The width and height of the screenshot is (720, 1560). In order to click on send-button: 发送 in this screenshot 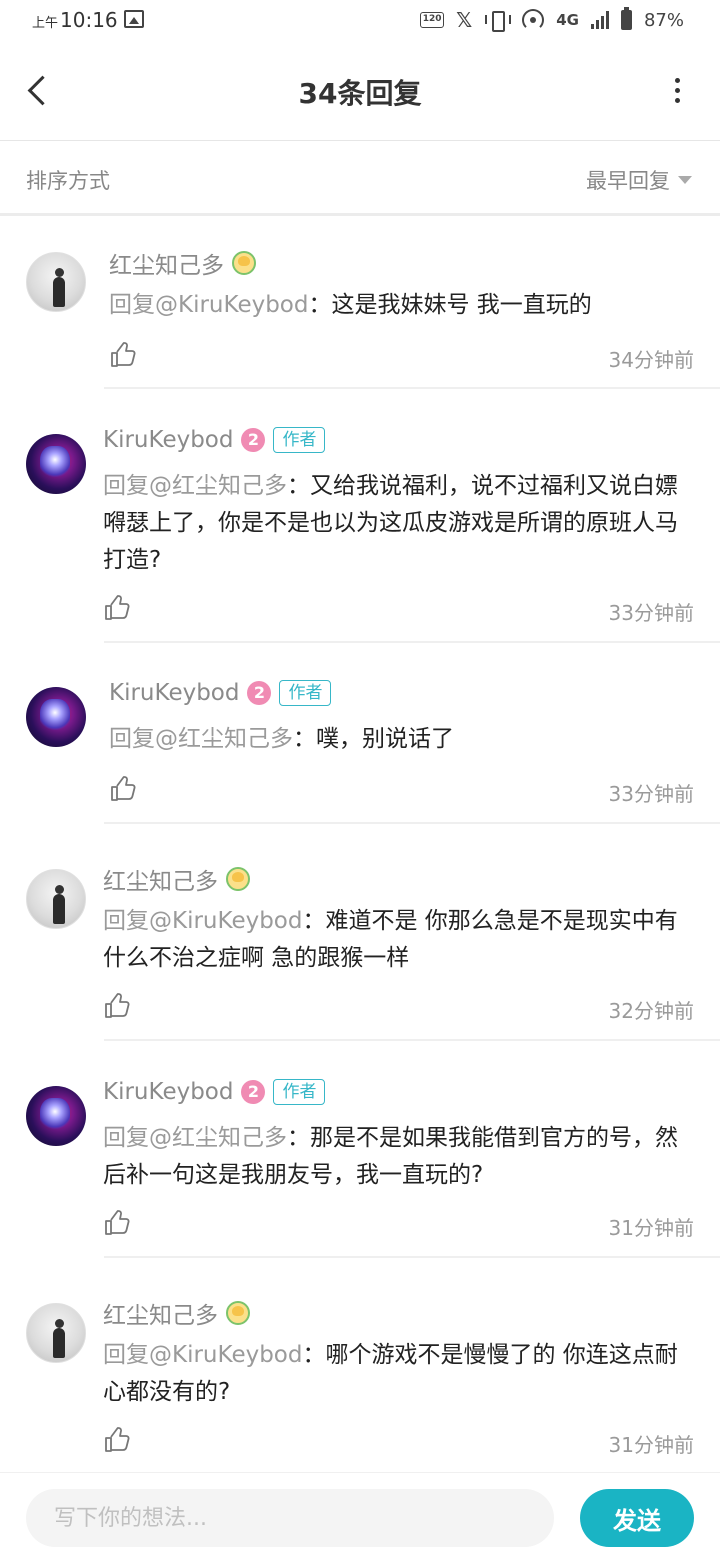, I will do `click(637, 1518)`.